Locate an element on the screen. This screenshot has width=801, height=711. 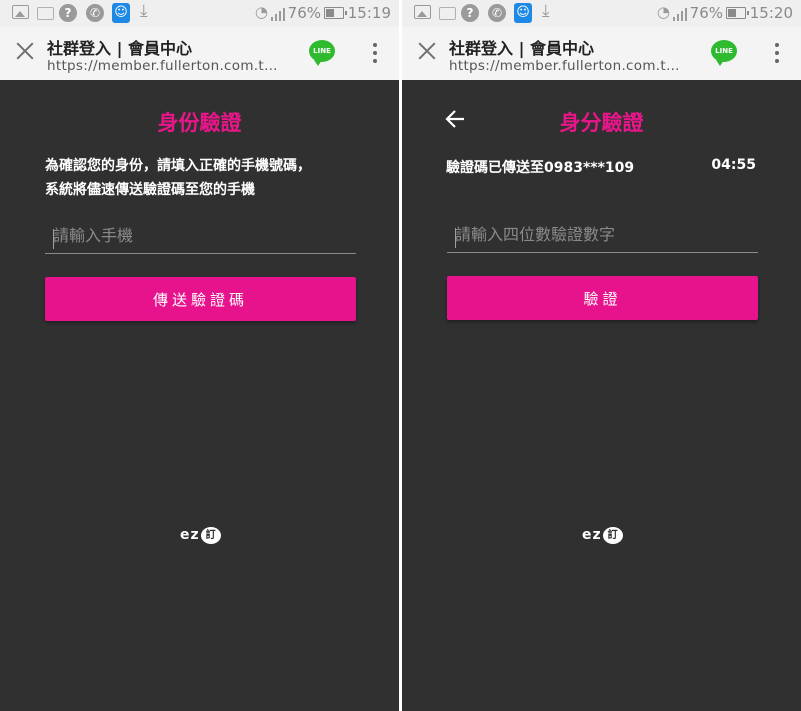
heading: 身份驗證 is located at coordinates (199, 123).